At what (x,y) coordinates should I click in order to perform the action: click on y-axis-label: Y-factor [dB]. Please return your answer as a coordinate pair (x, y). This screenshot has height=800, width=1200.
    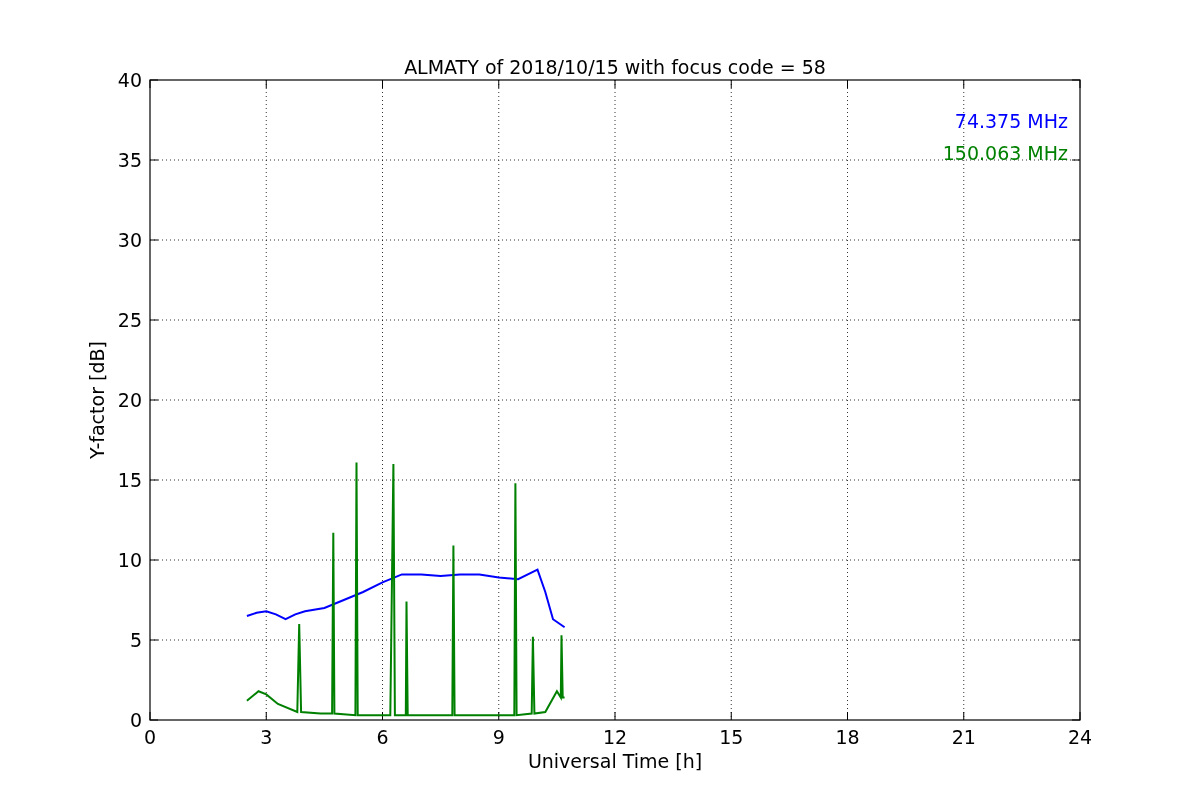
    Looking at the image, I should click on (97, 400).